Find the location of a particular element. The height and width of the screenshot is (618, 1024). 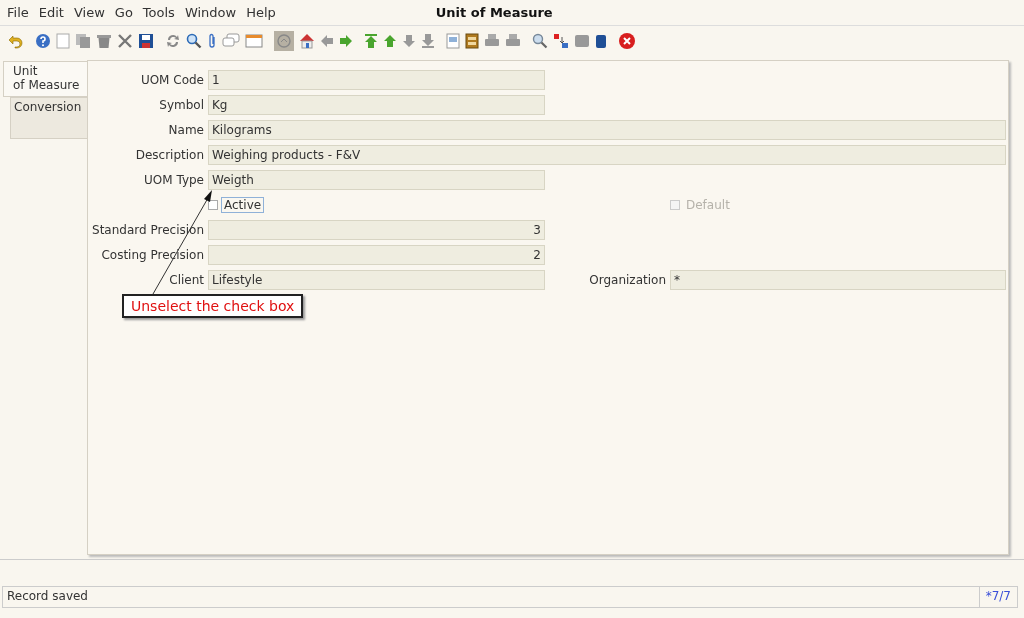

copy-icon is located at coordinates (83, 41).